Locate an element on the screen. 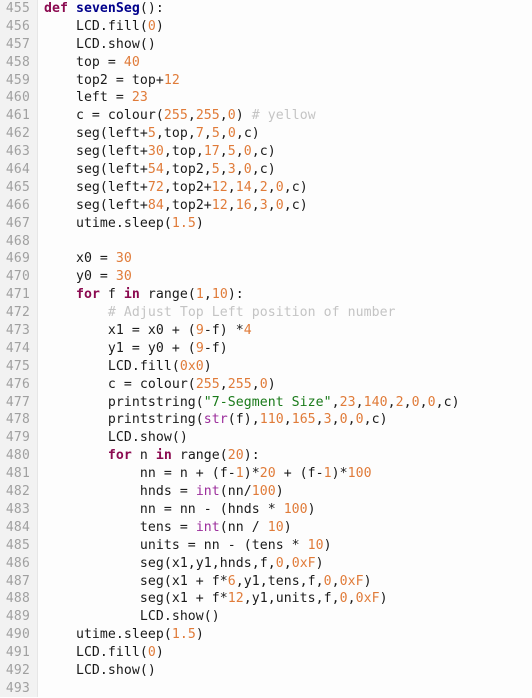 This screenshot has height=698, width=532. code-line: 455 def sevenSeg(): is located at coordinates (266, 9).